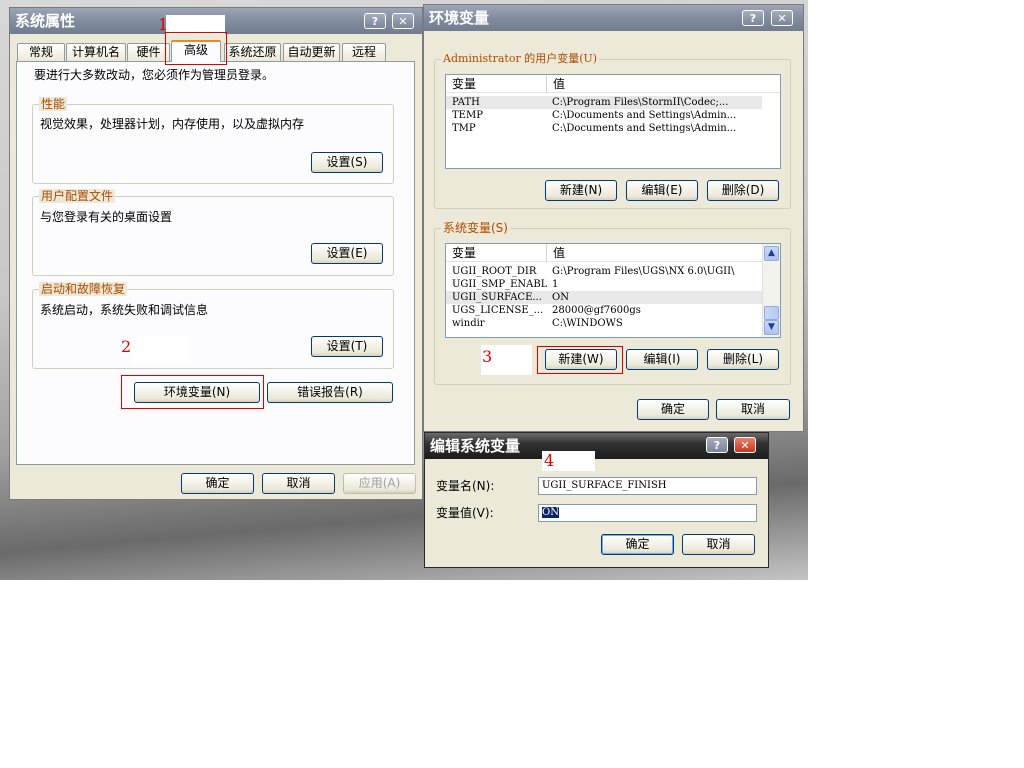  Describe the element at coordinates (771, 253) in the screenshot. I see `scroll-up-arrow-icon: ▲` at that location.